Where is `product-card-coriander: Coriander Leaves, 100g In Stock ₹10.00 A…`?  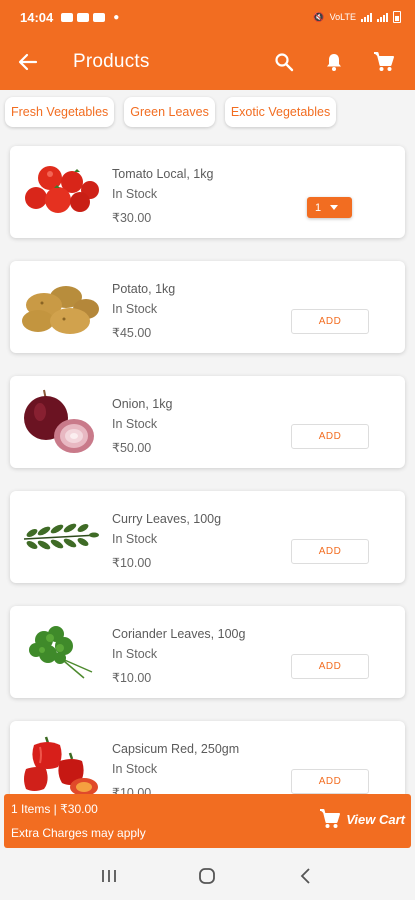
product-card-coriander: Coriander Leaves, 100g In Stock ₹10.00 A… is located at coordinates (207, 652).